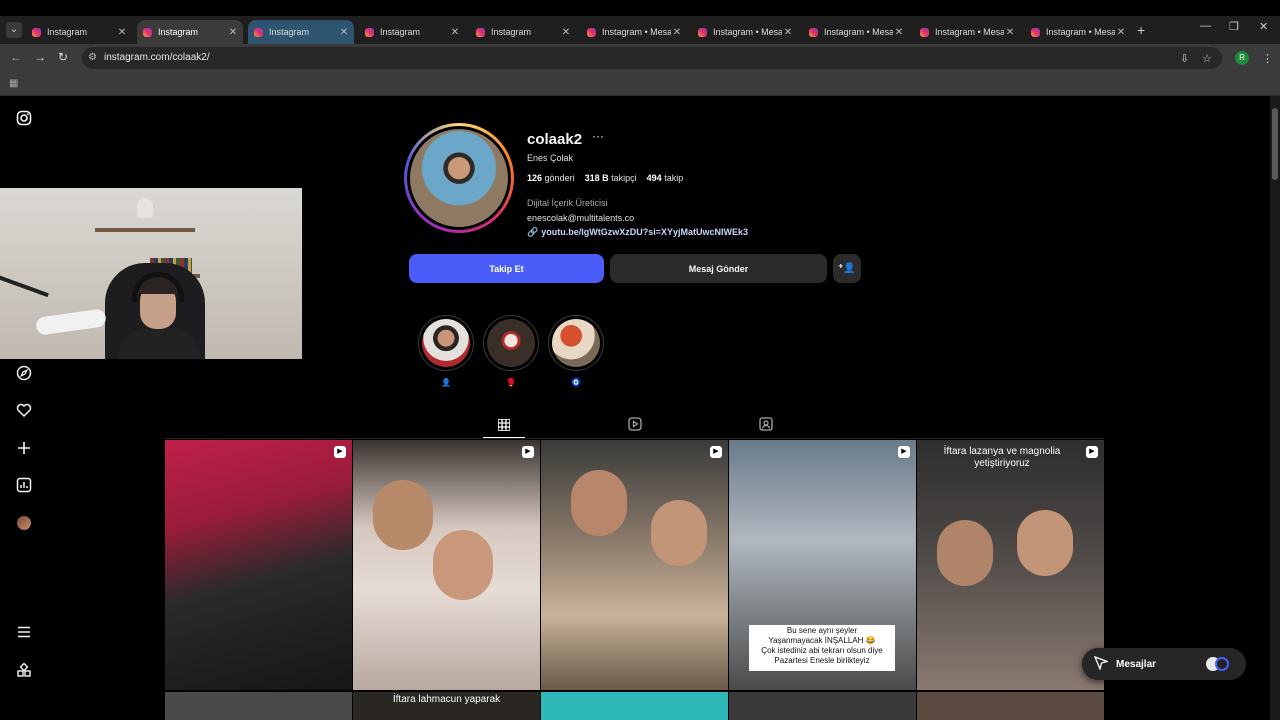 The height and width of the screenshot is (720, 1280). Describe the element at coordinates (24, 634) in the screenshot. I see `menu-hamburger-icon` at that location.